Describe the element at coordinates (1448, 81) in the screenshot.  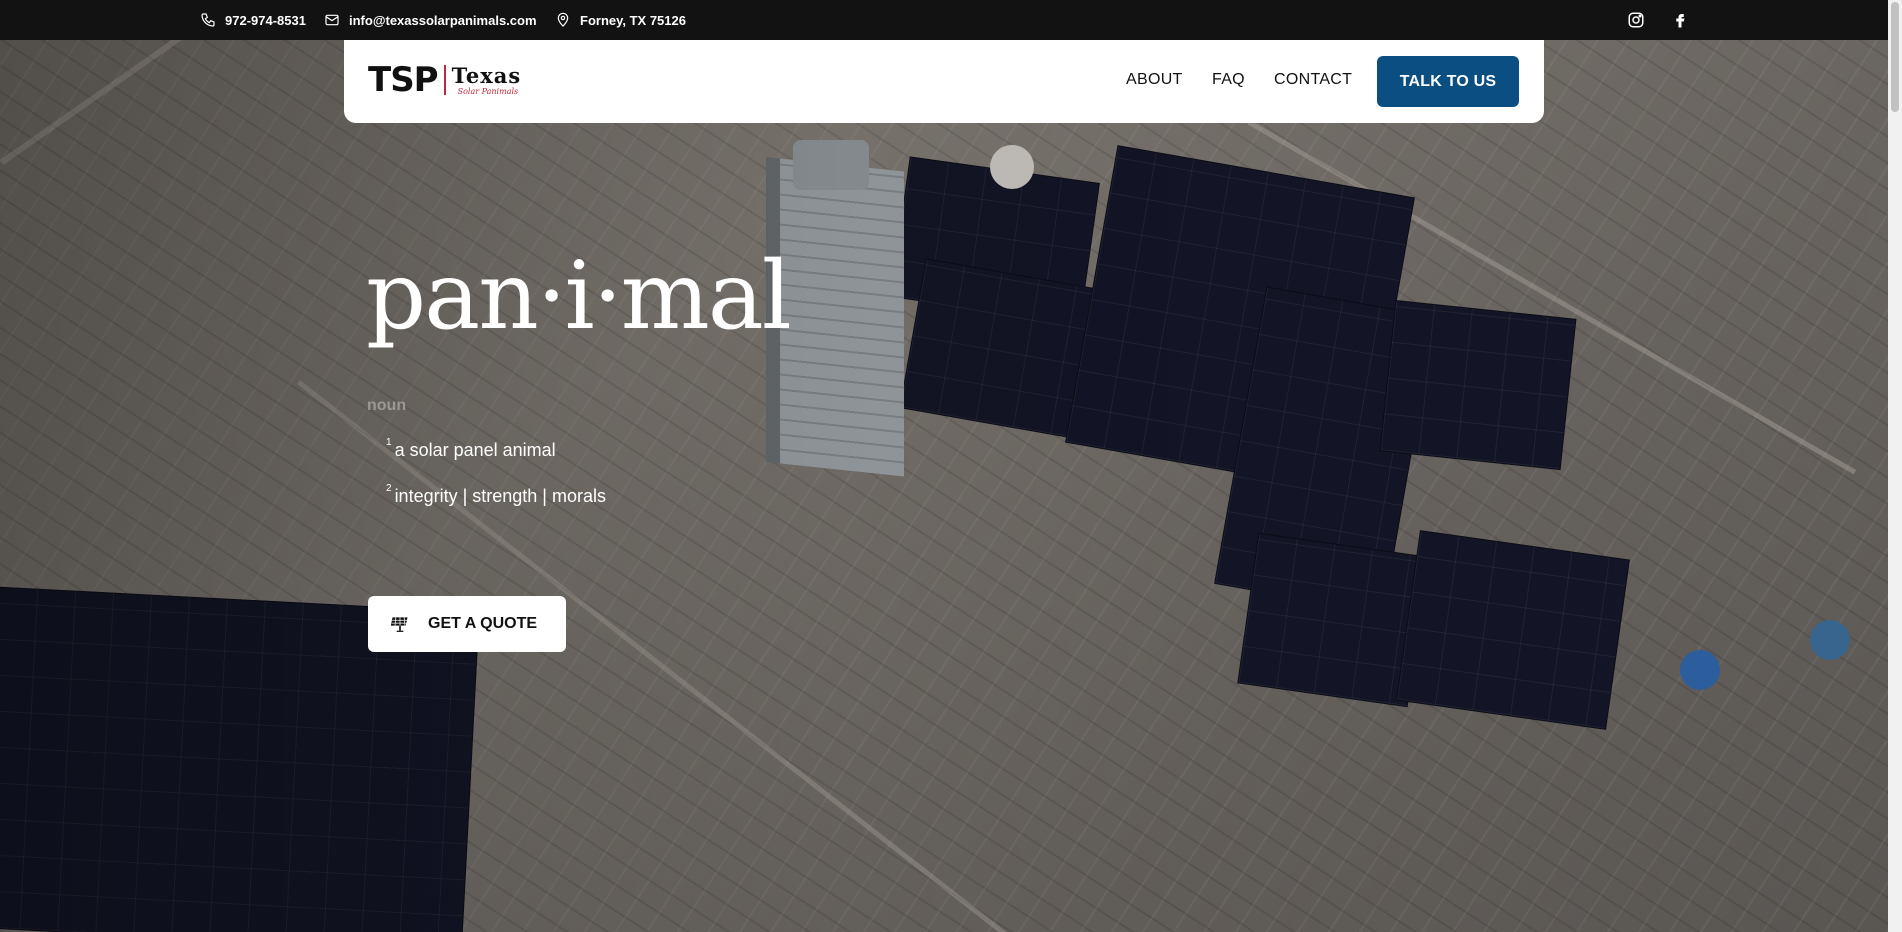
I see `talk-to-us-button: TALK TO US` at that location.